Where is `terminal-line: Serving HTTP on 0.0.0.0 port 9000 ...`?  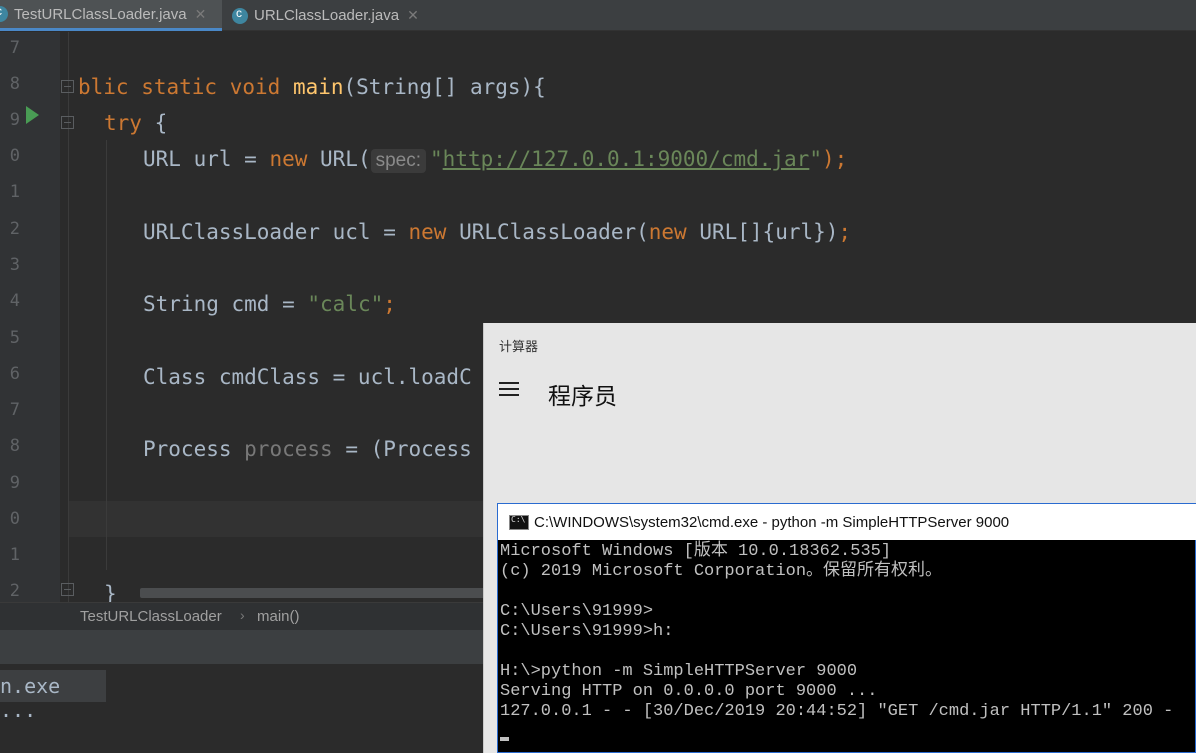 terminal-line: Serving HTTP on 0.0.0.0 port 9000 ... is located at coordinates (689, 691).